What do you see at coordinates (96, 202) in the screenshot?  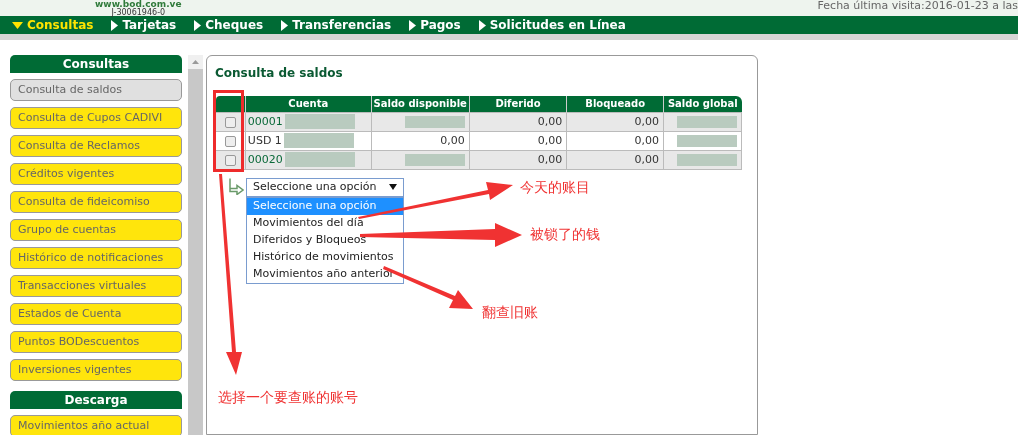 I see `sidebar-item: Consulta de fideicomiso` at bounding box center [96, 202].